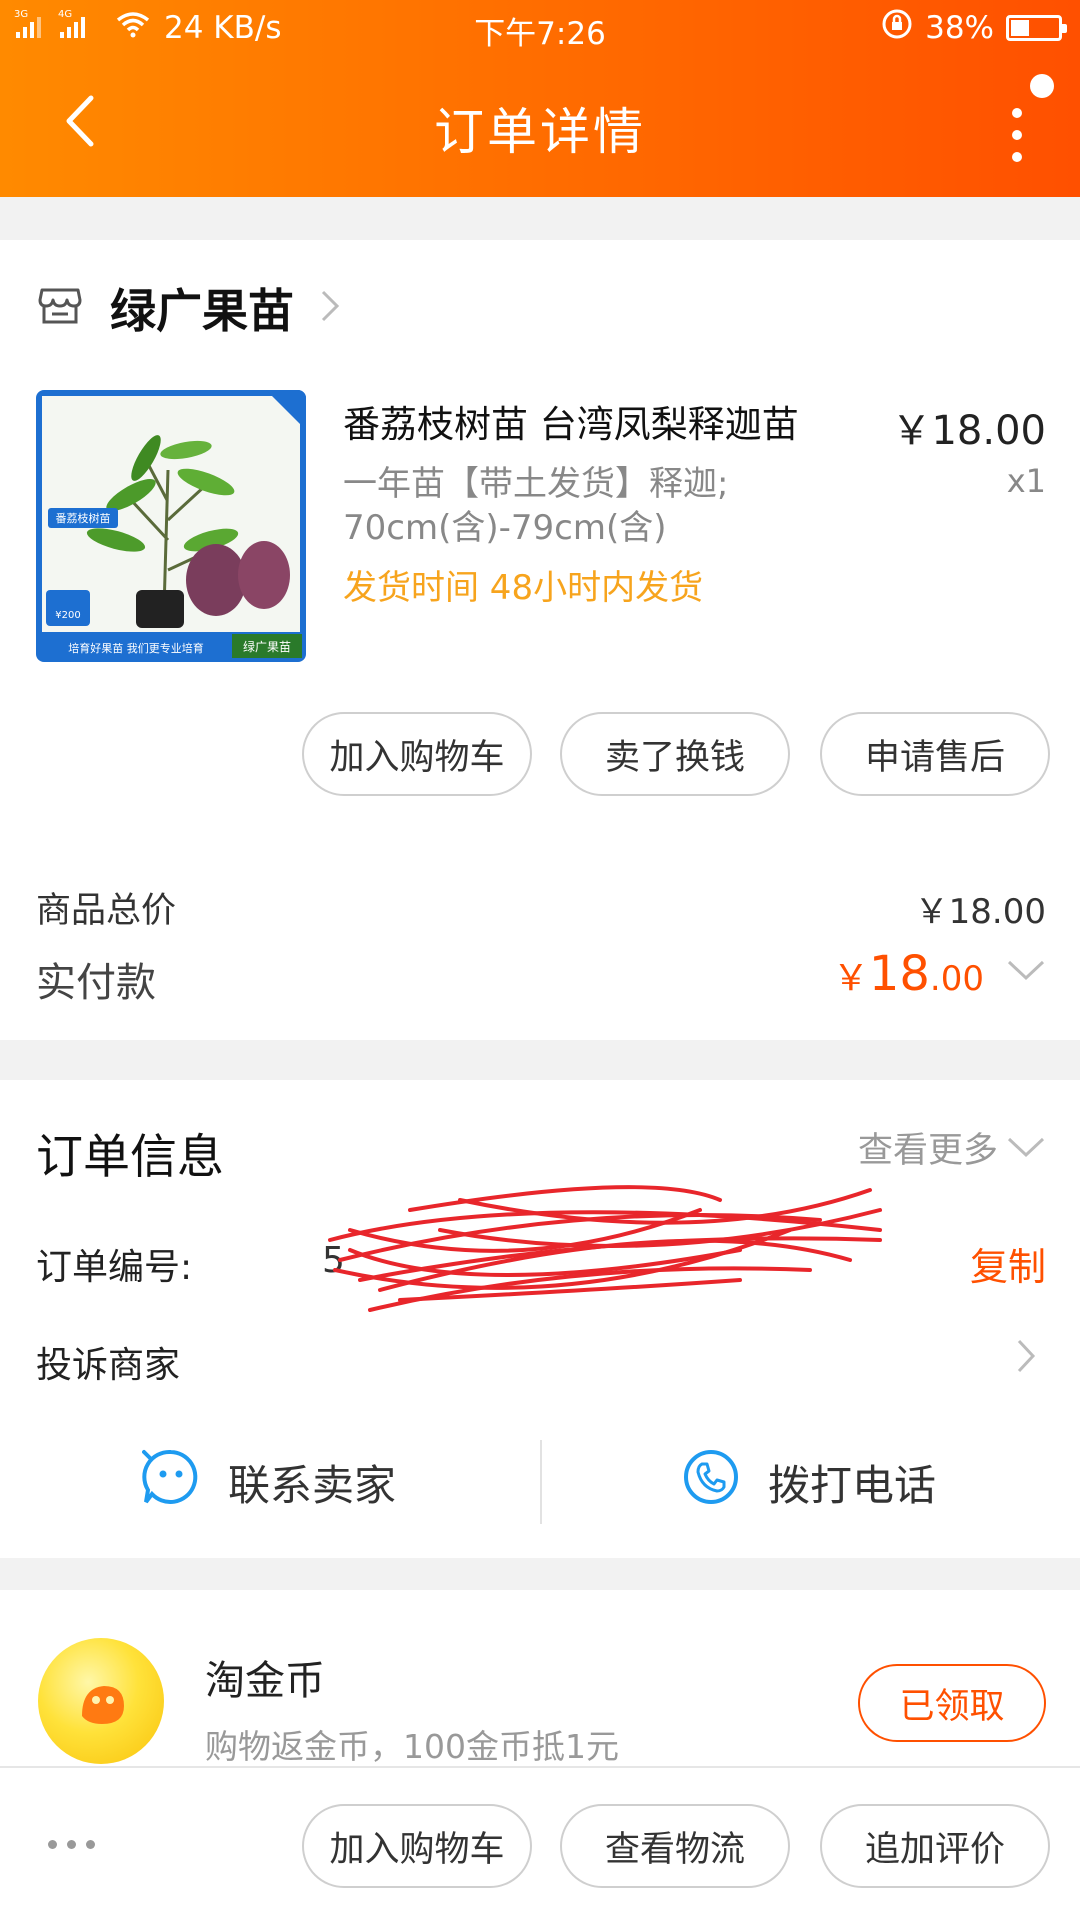 The width and height of the screenshot is (1080, 1920). I want to click on complain-seller-label: 投诉商家, so click(108, 1362).